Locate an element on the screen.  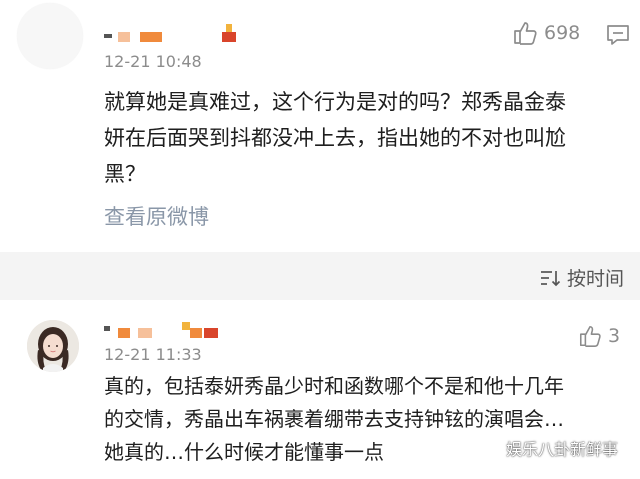
comment-line: 真的，包括泰妍秀晶少时和函数哪个不是和他十几年 is located at coordinates (334, 386).